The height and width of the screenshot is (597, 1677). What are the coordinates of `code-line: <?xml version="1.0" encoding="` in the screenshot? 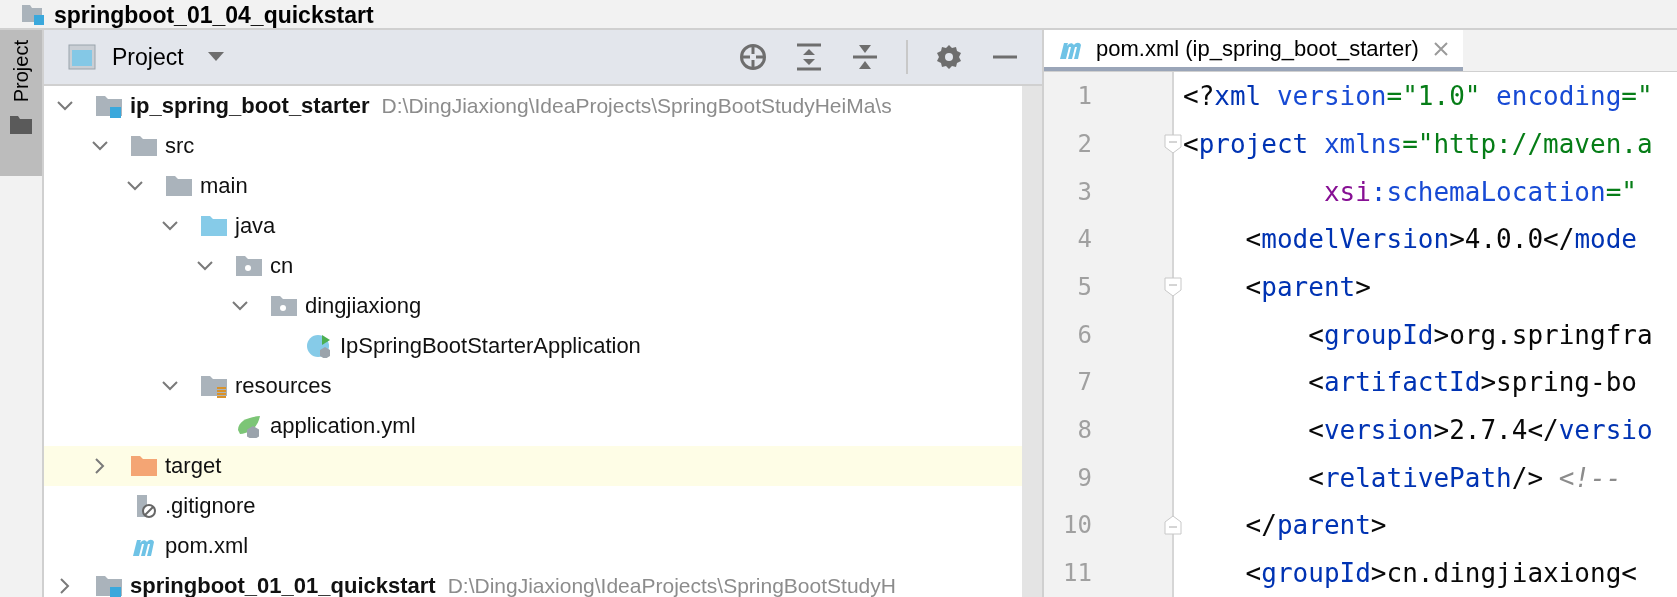 It's located at (1417, 96).